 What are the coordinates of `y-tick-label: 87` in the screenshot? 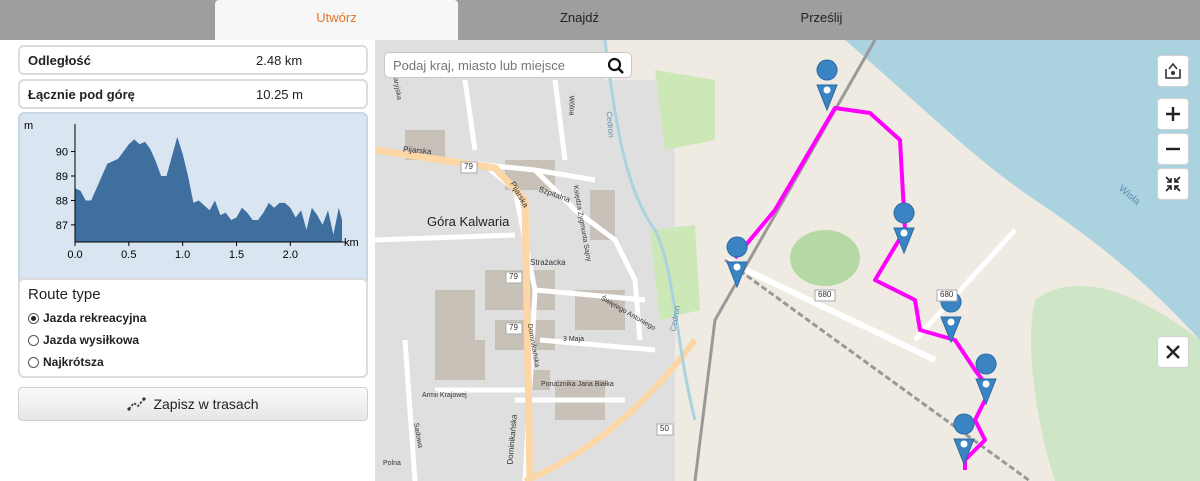 It's located at (62, 226).